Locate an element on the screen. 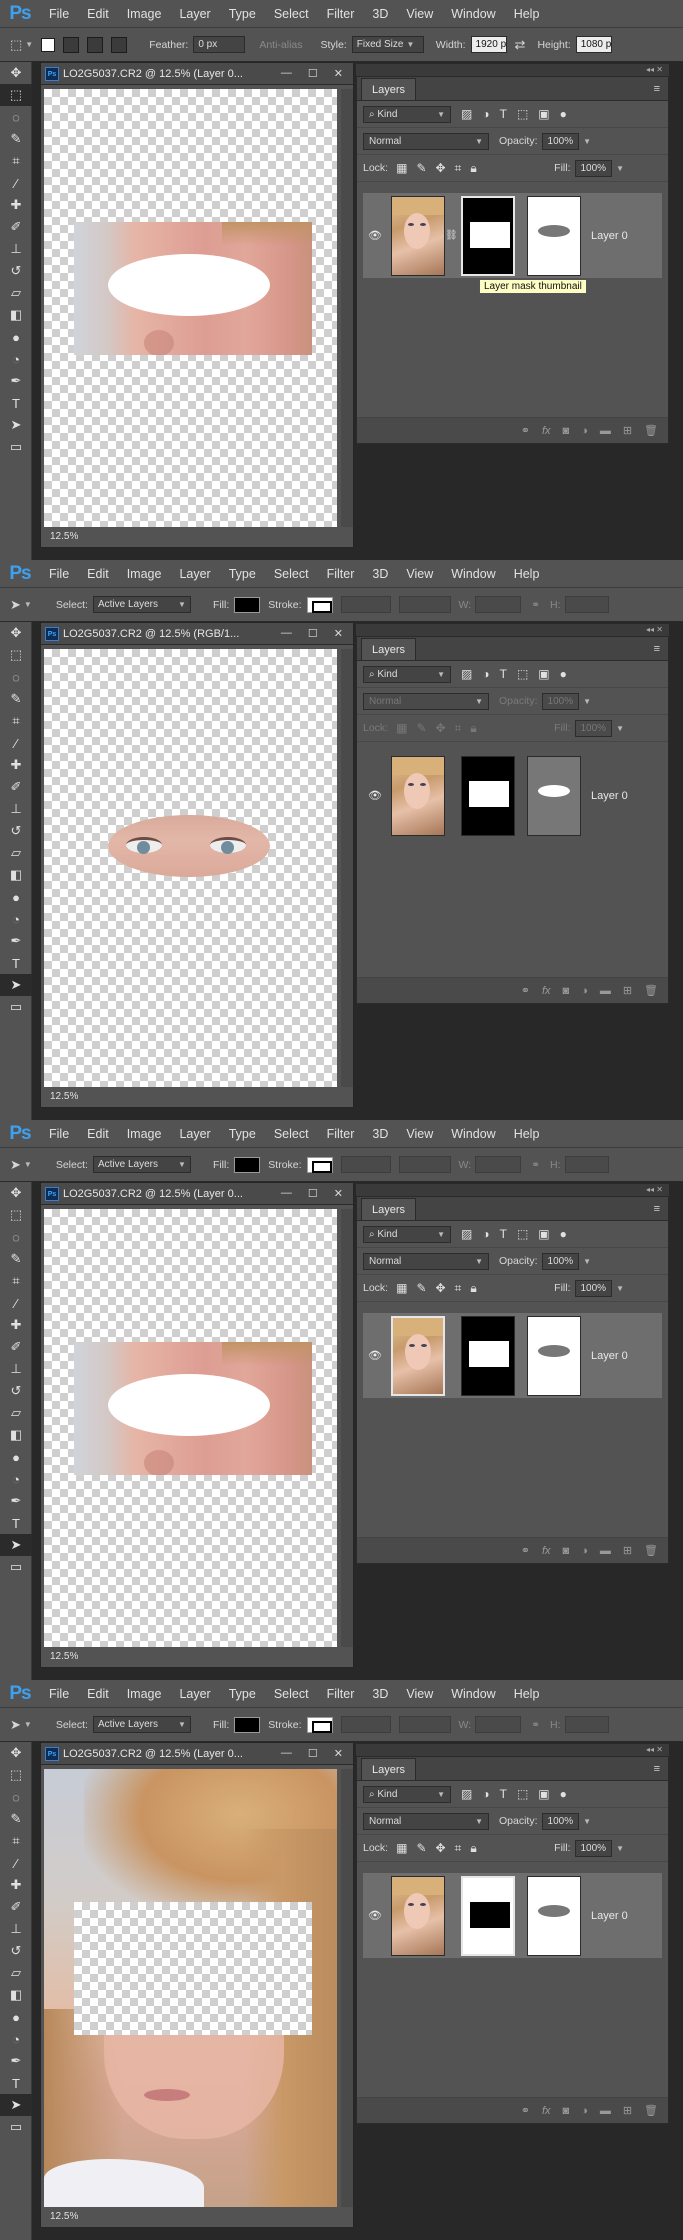 The height and width of the screenshot is (2240, 683). trash-icon: 🗑︎ is located at coordinates (651, 430).